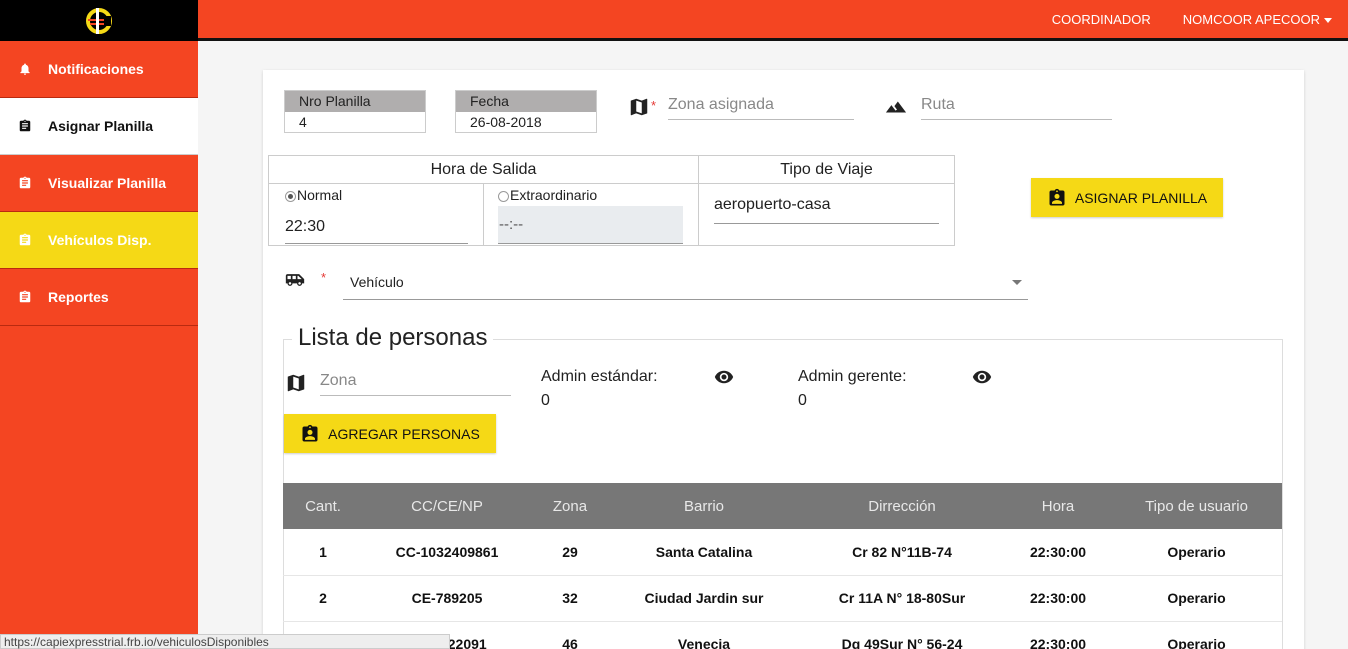  I want to click on table-cell: Cr 11A N° 18-80Sur, so click(902, 598).